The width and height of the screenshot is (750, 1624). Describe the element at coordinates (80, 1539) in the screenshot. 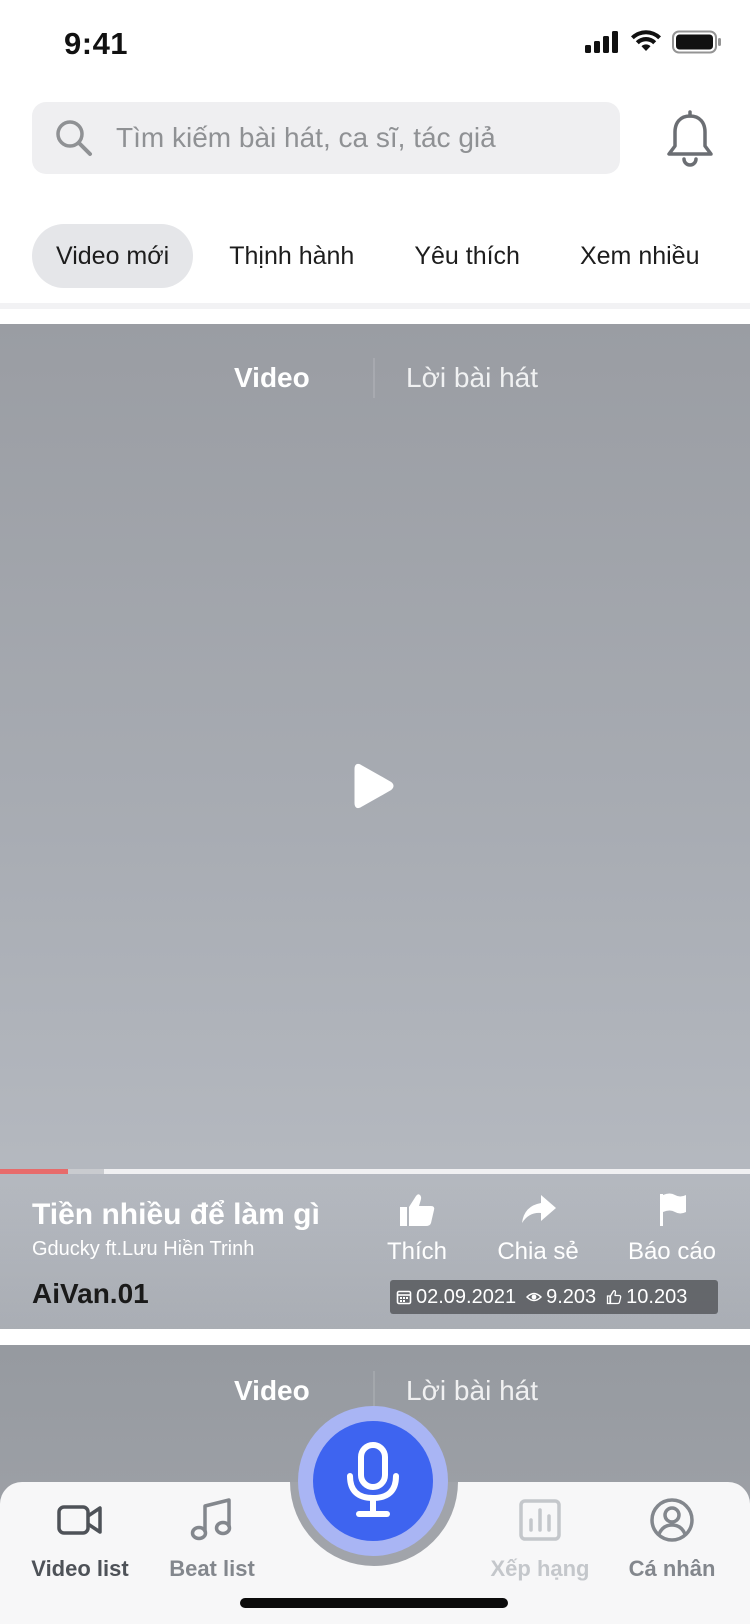

I see `nav-video-list: Video list` at that location.